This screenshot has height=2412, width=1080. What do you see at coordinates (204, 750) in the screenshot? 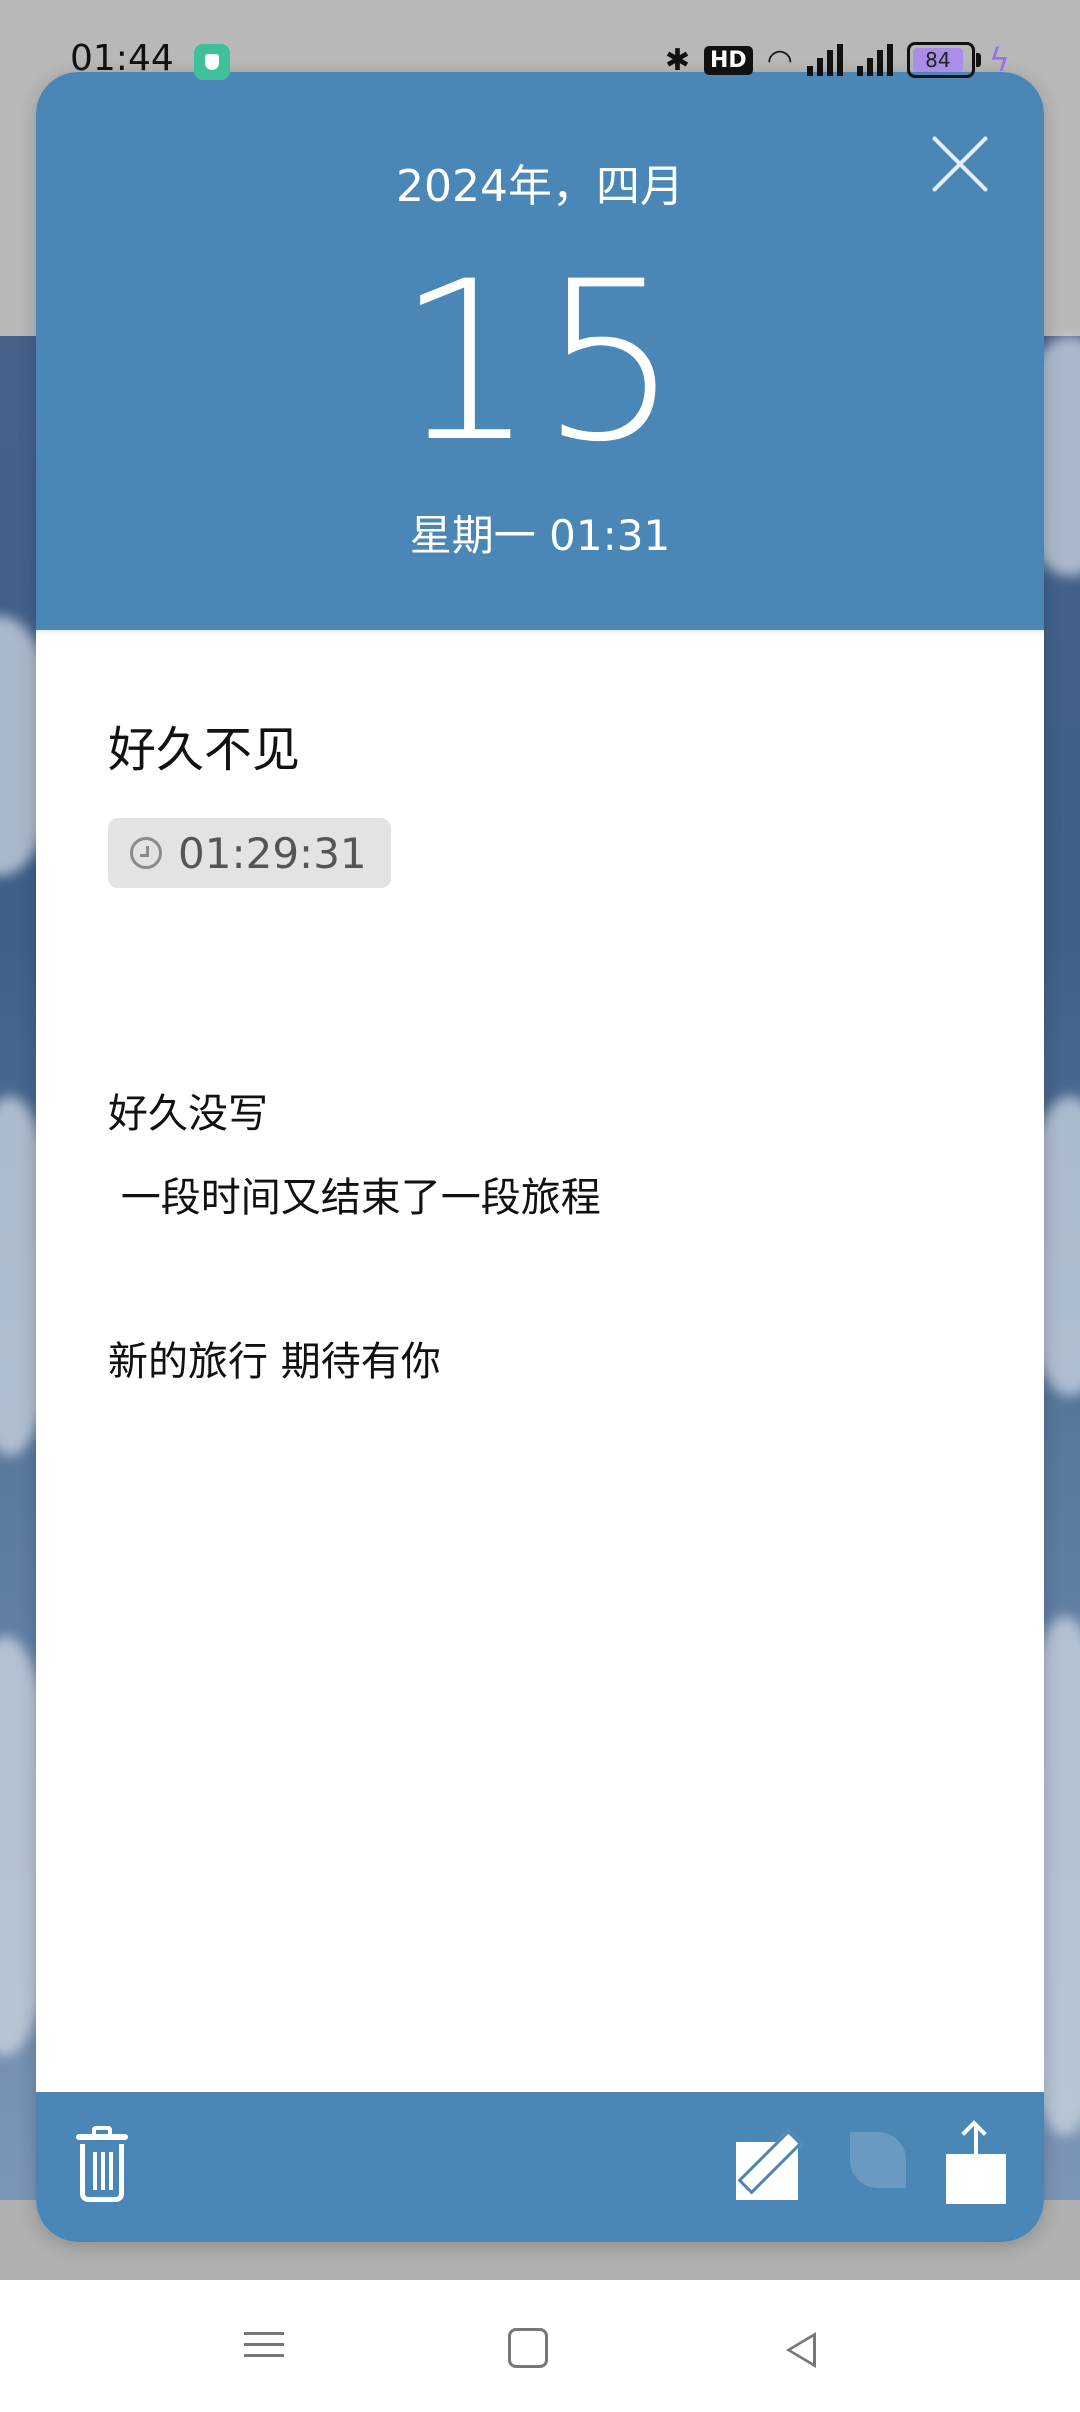
I see `entry-title: 好久不见` at bounding box center [204, 750].